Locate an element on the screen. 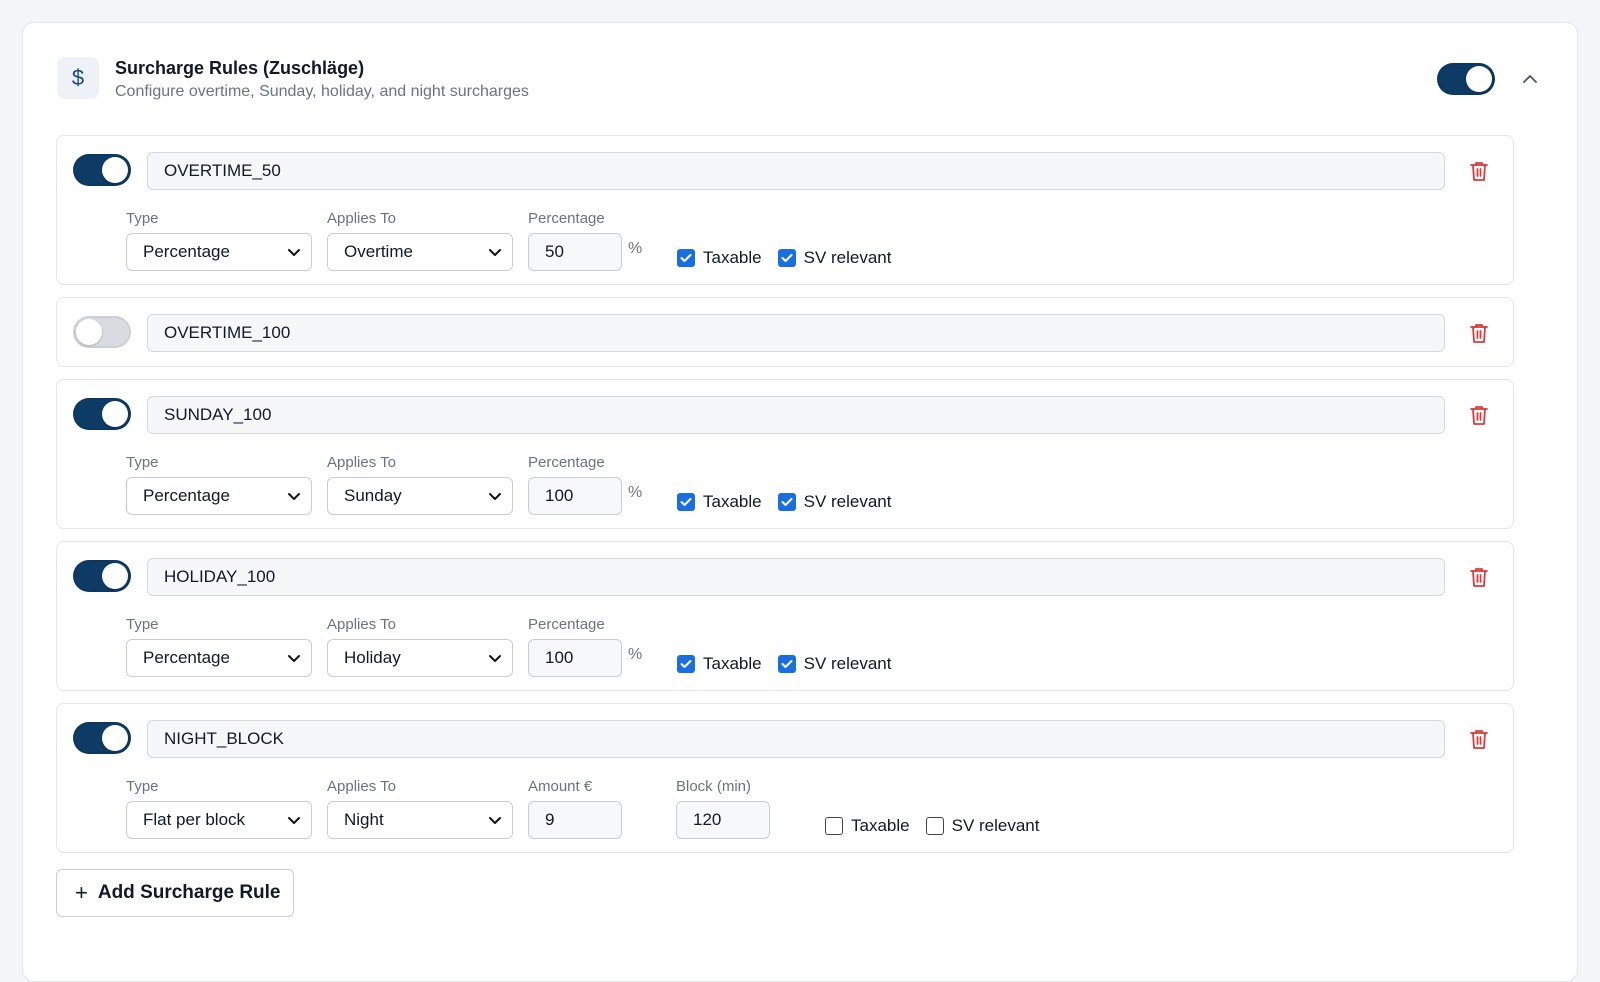  type-field: Type Flat per block is located at coordinates (219, 808).